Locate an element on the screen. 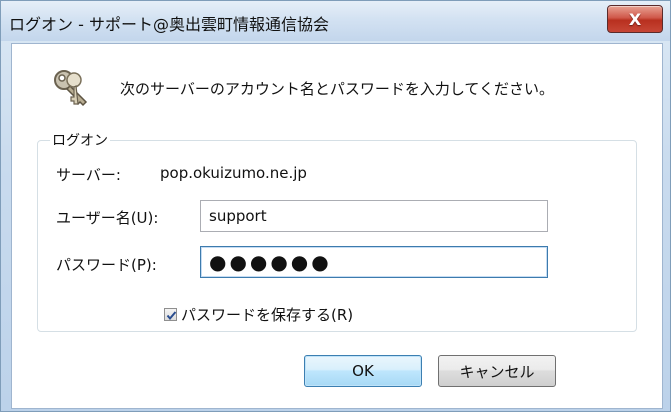 This screenshot has width=671, height=412. checkmark-icon is located at coordinates (171, 316).